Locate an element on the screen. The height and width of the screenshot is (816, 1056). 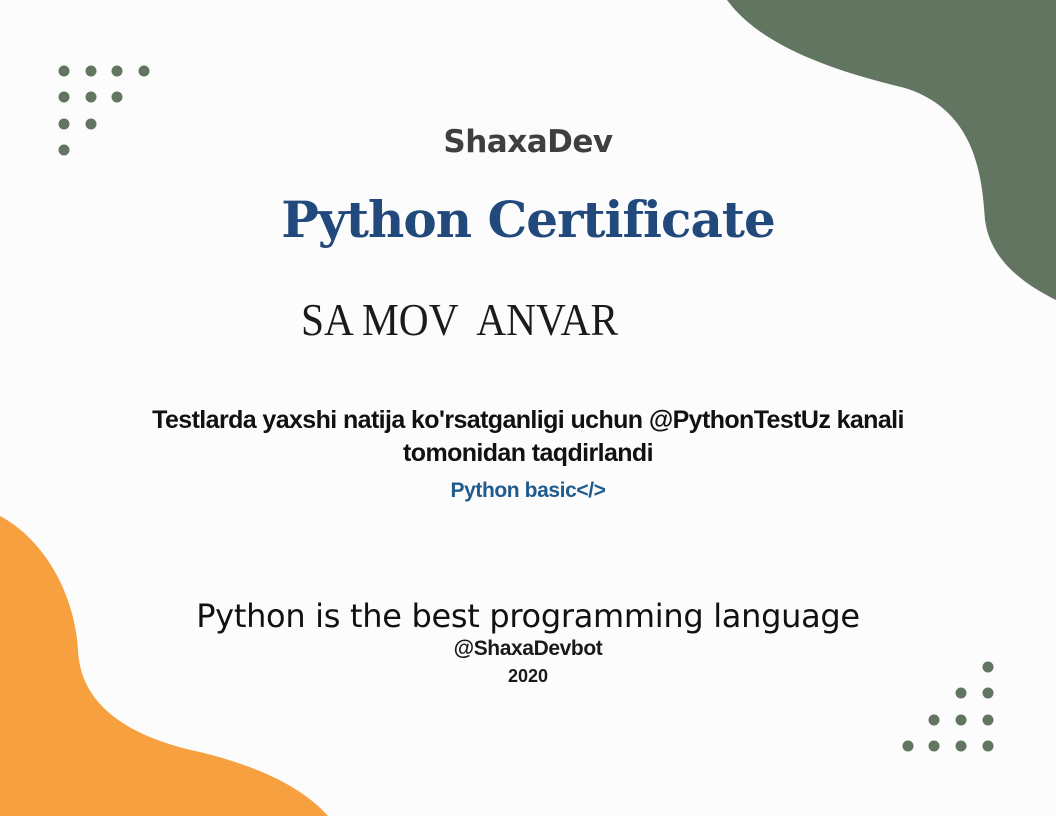
slogan-text: Python is the best programming language is located at coordinates (528, 616).